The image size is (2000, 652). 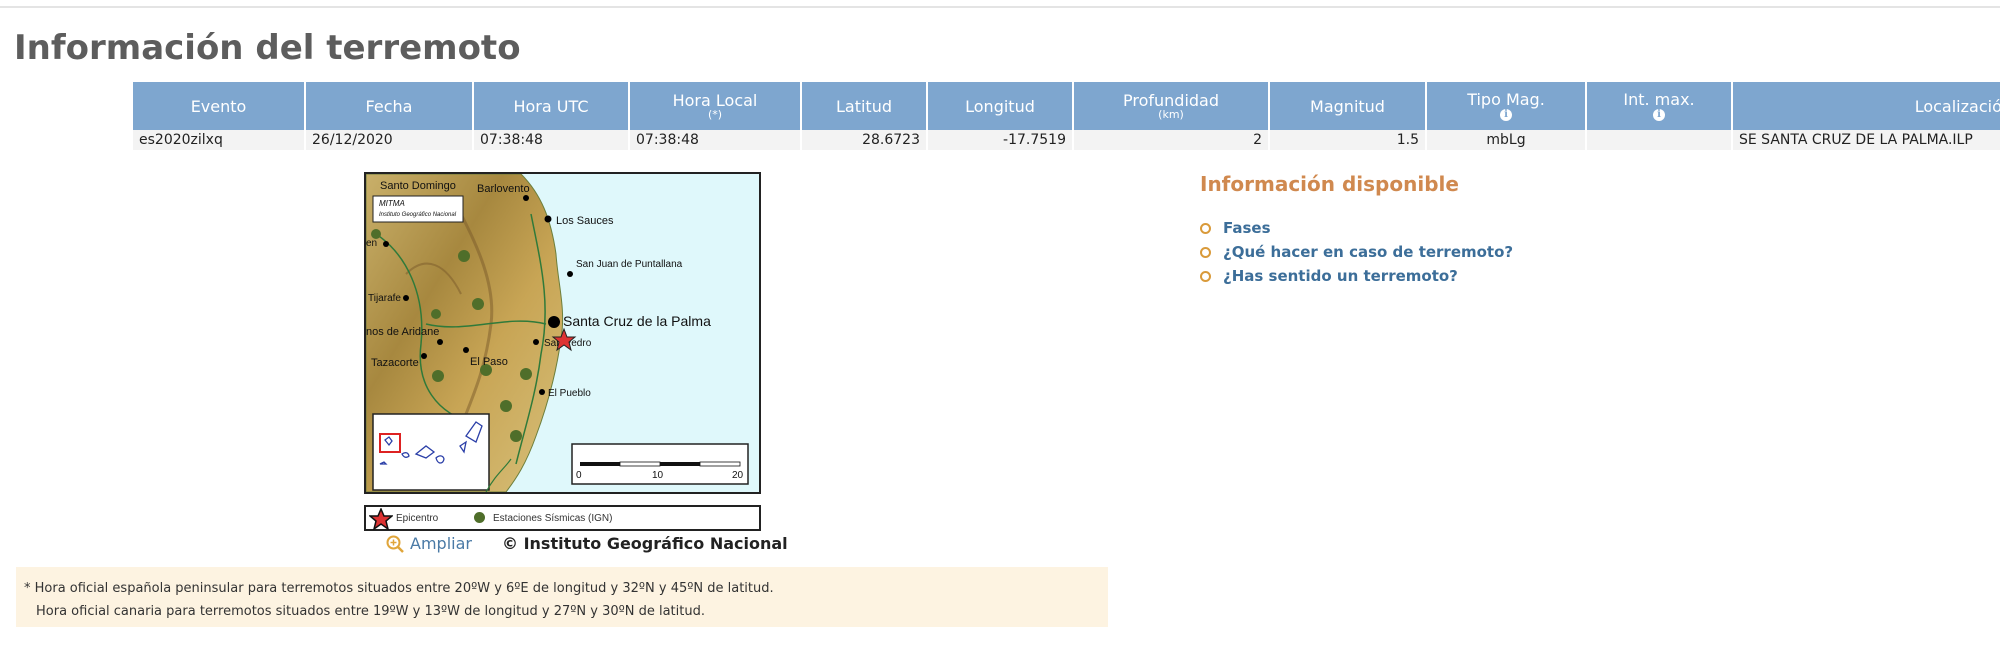 What do you see at coordinates (1329, 184) in the screenshot?
I see `available-info-title: Información disponible` at bounding box center [1329, 184].